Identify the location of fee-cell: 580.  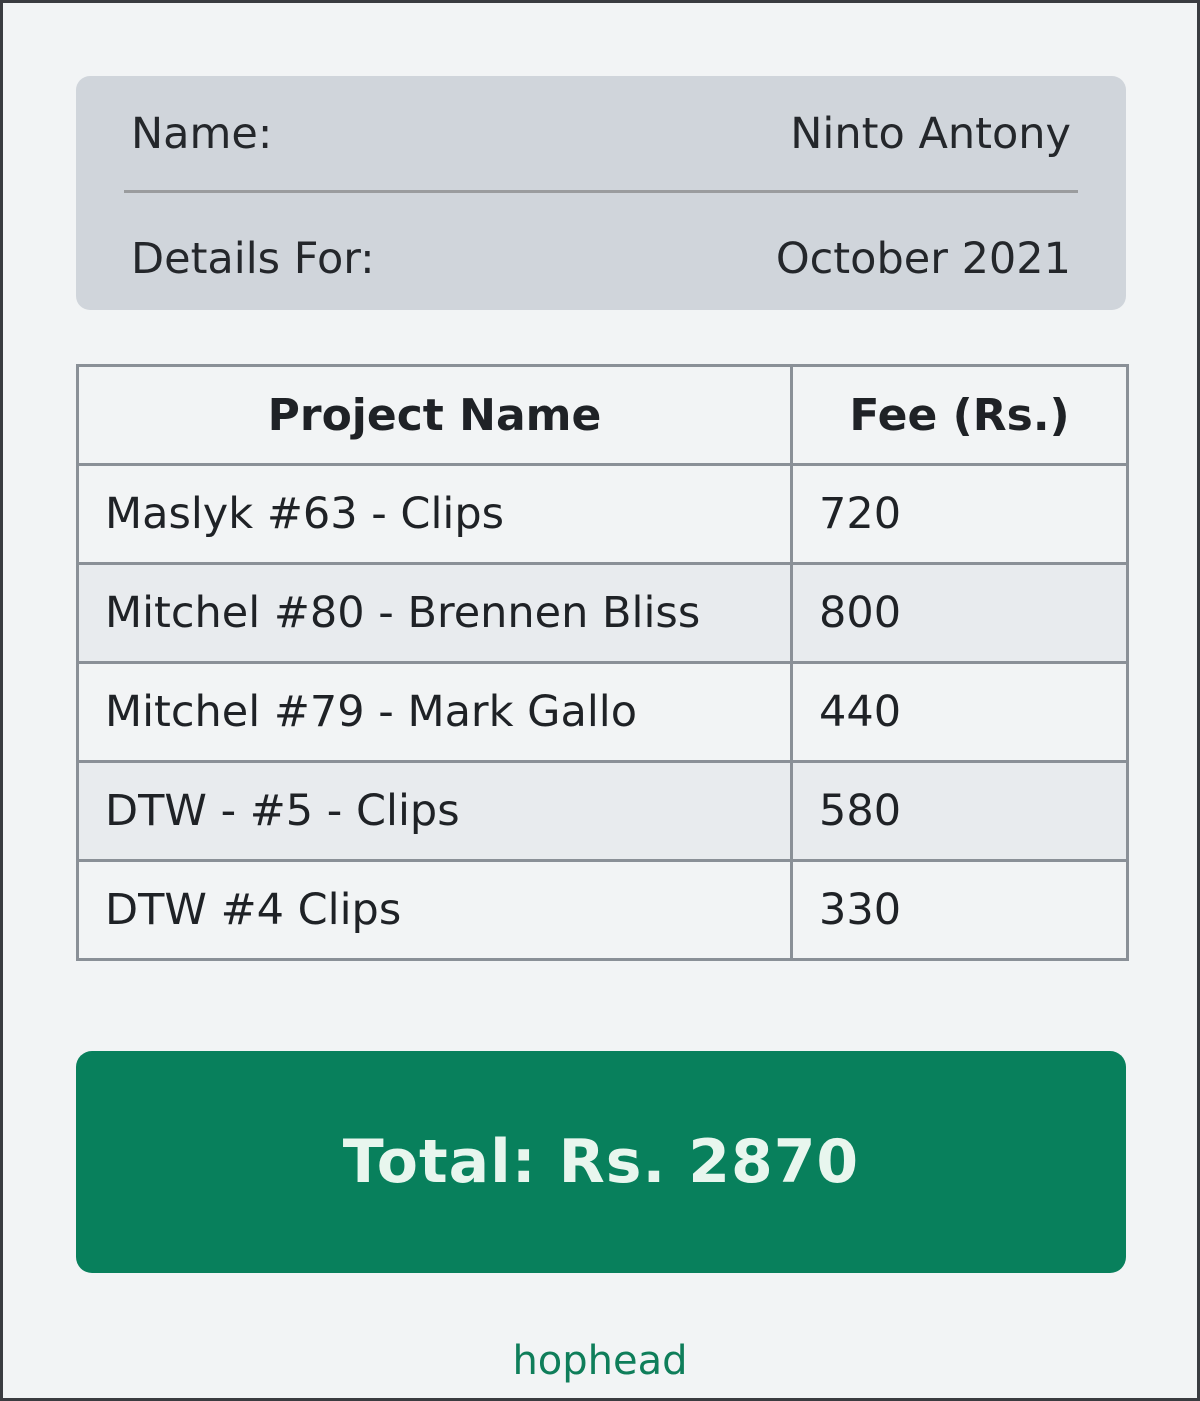
(959, 811).